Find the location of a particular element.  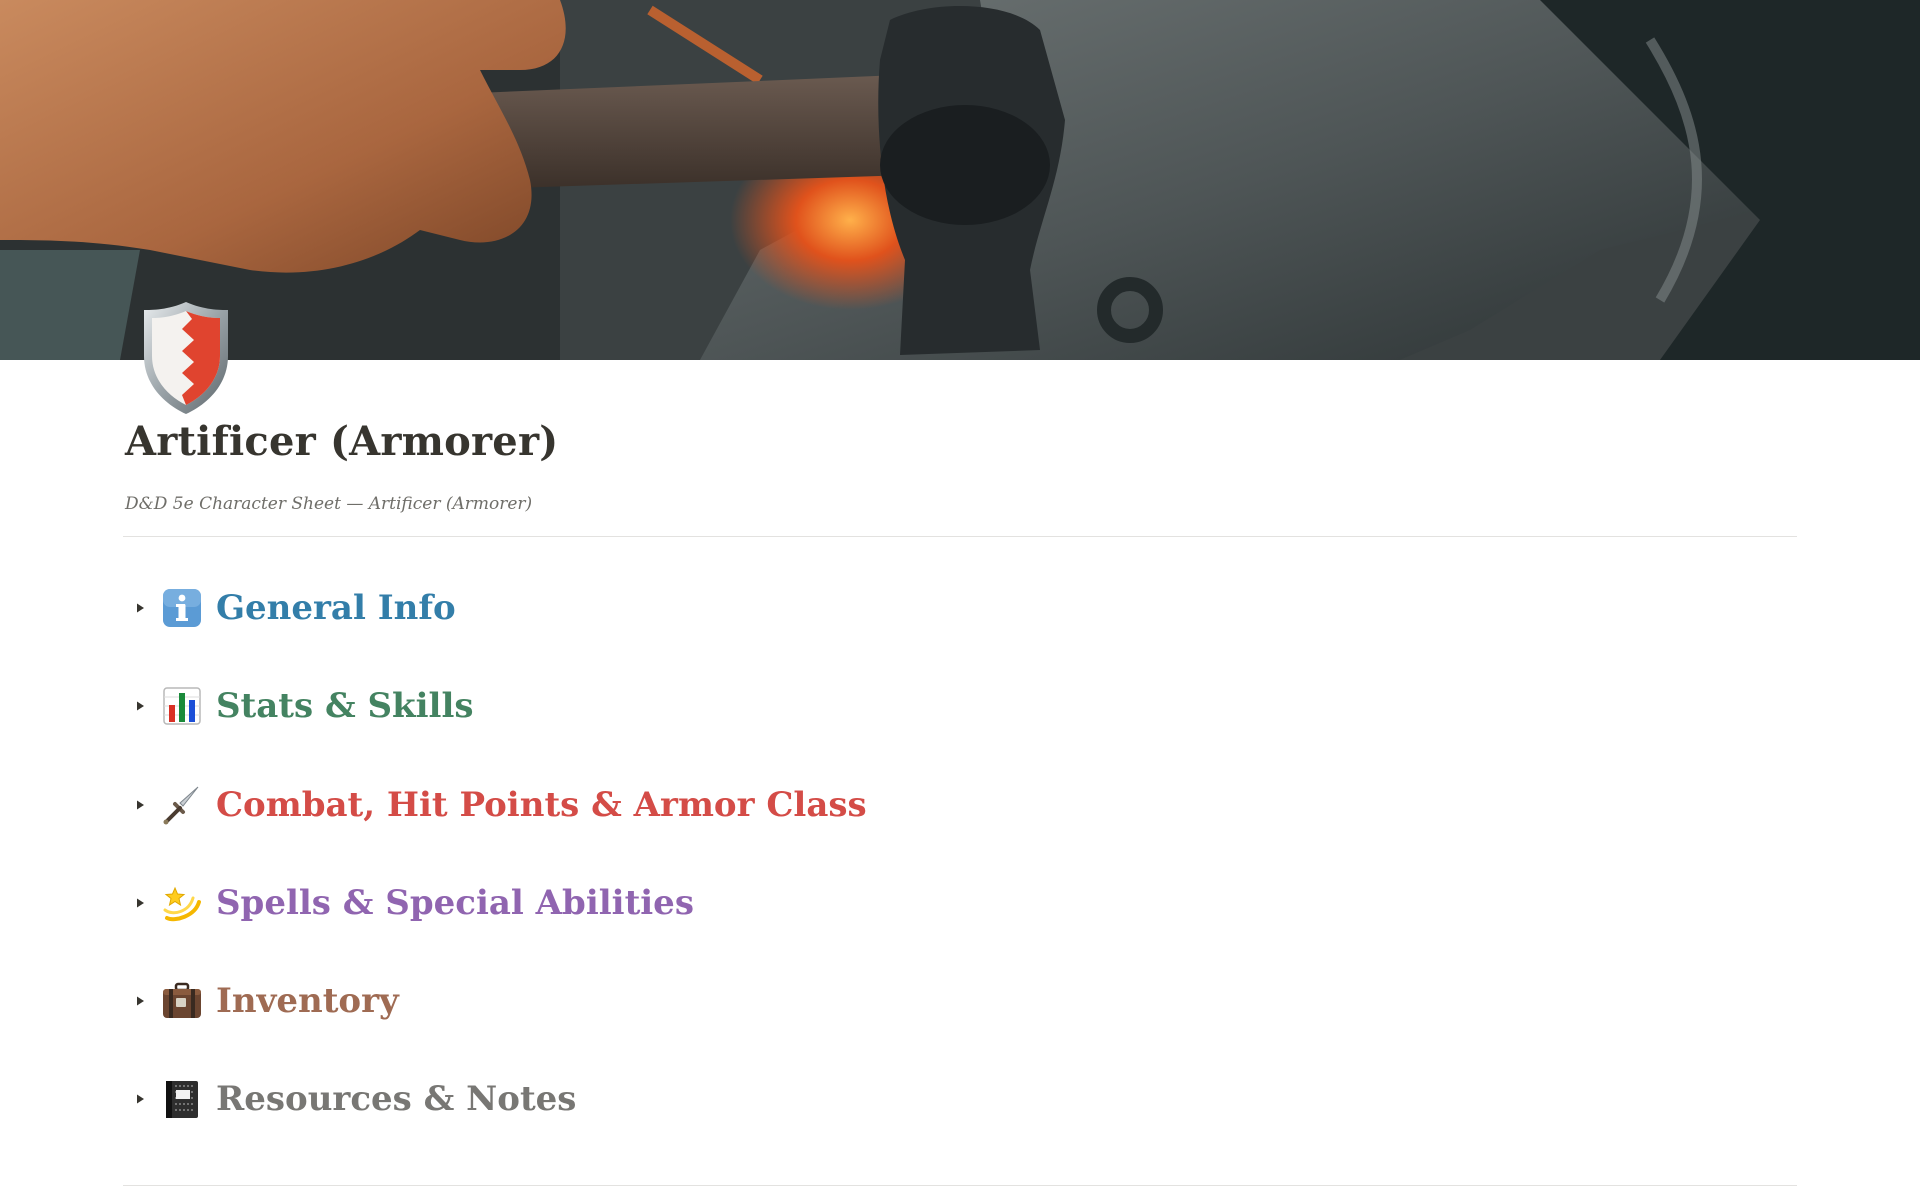

toggle-label: General Info is located at coordinates (336, 608).